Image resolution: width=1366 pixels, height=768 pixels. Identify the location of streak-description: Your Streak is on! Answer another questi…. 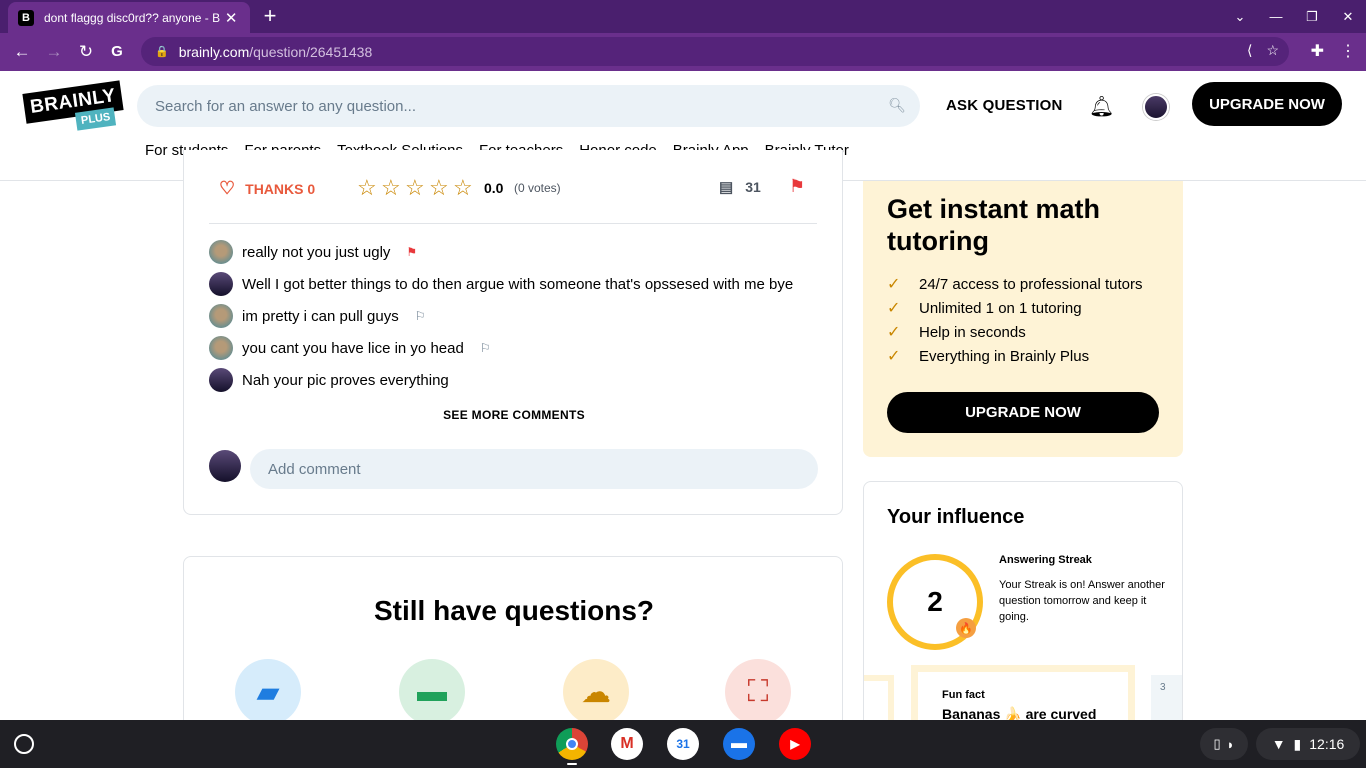
(1082, 601).